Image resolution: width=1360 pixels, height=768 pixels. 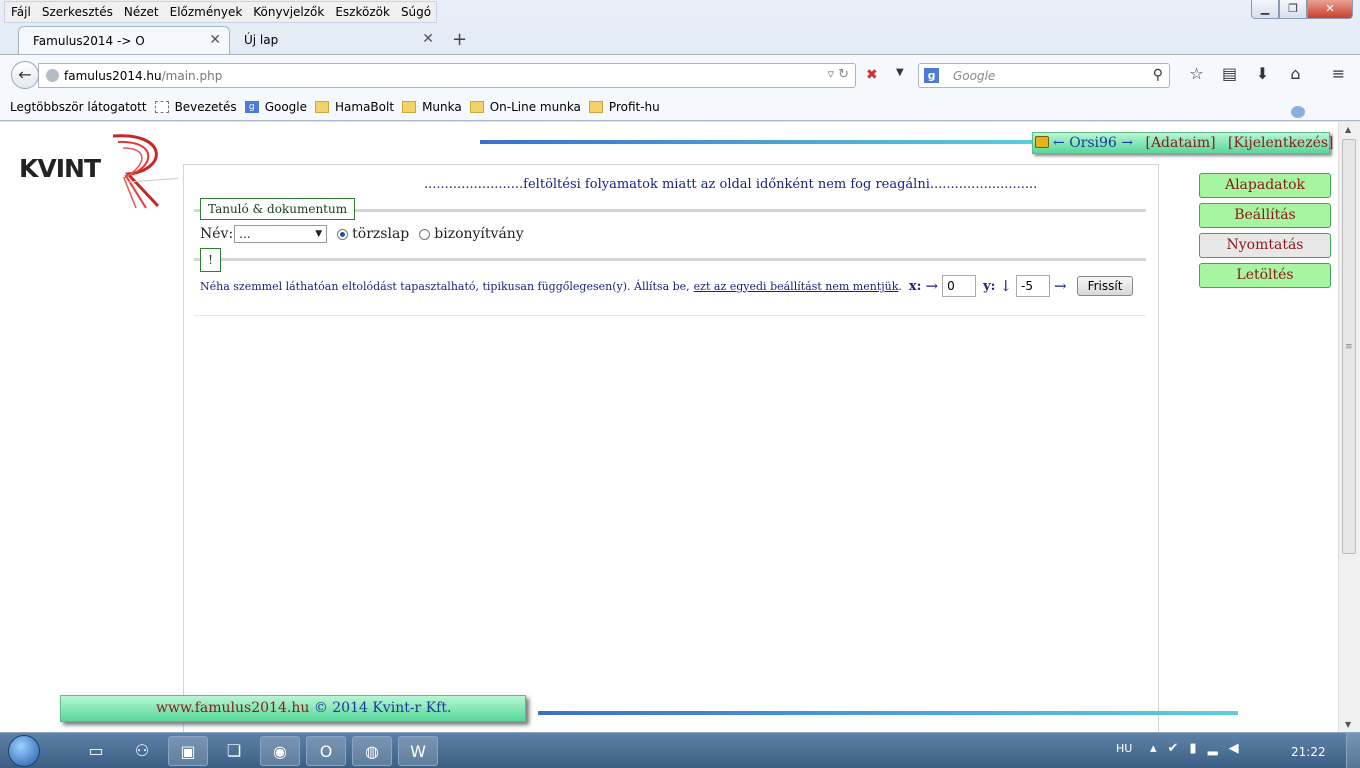 I want to click on toolbar-icons: ☆ ▤ ⬇ ⌂ ≡, so click(x=1267, y=73).